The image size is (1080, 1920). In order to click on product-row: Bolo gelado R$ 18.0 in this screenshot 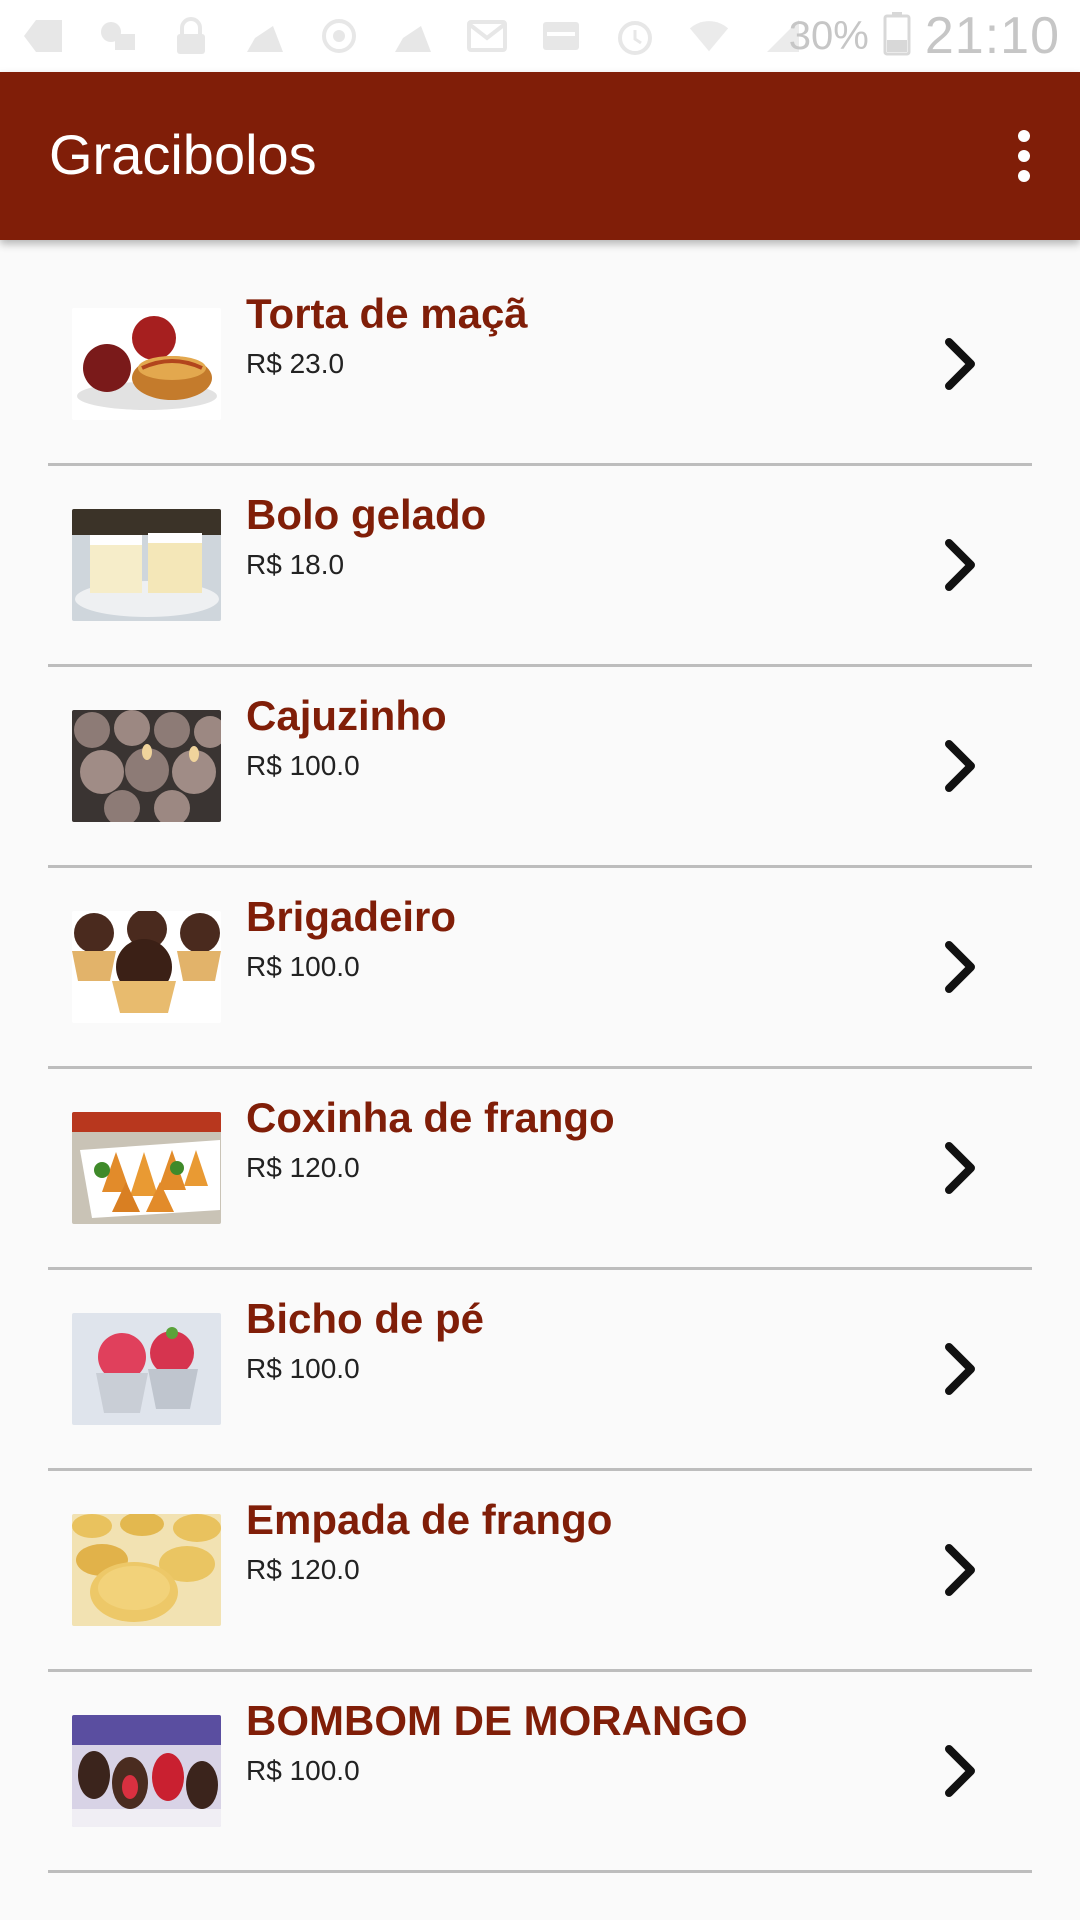, I will do `click(540, 566)`.